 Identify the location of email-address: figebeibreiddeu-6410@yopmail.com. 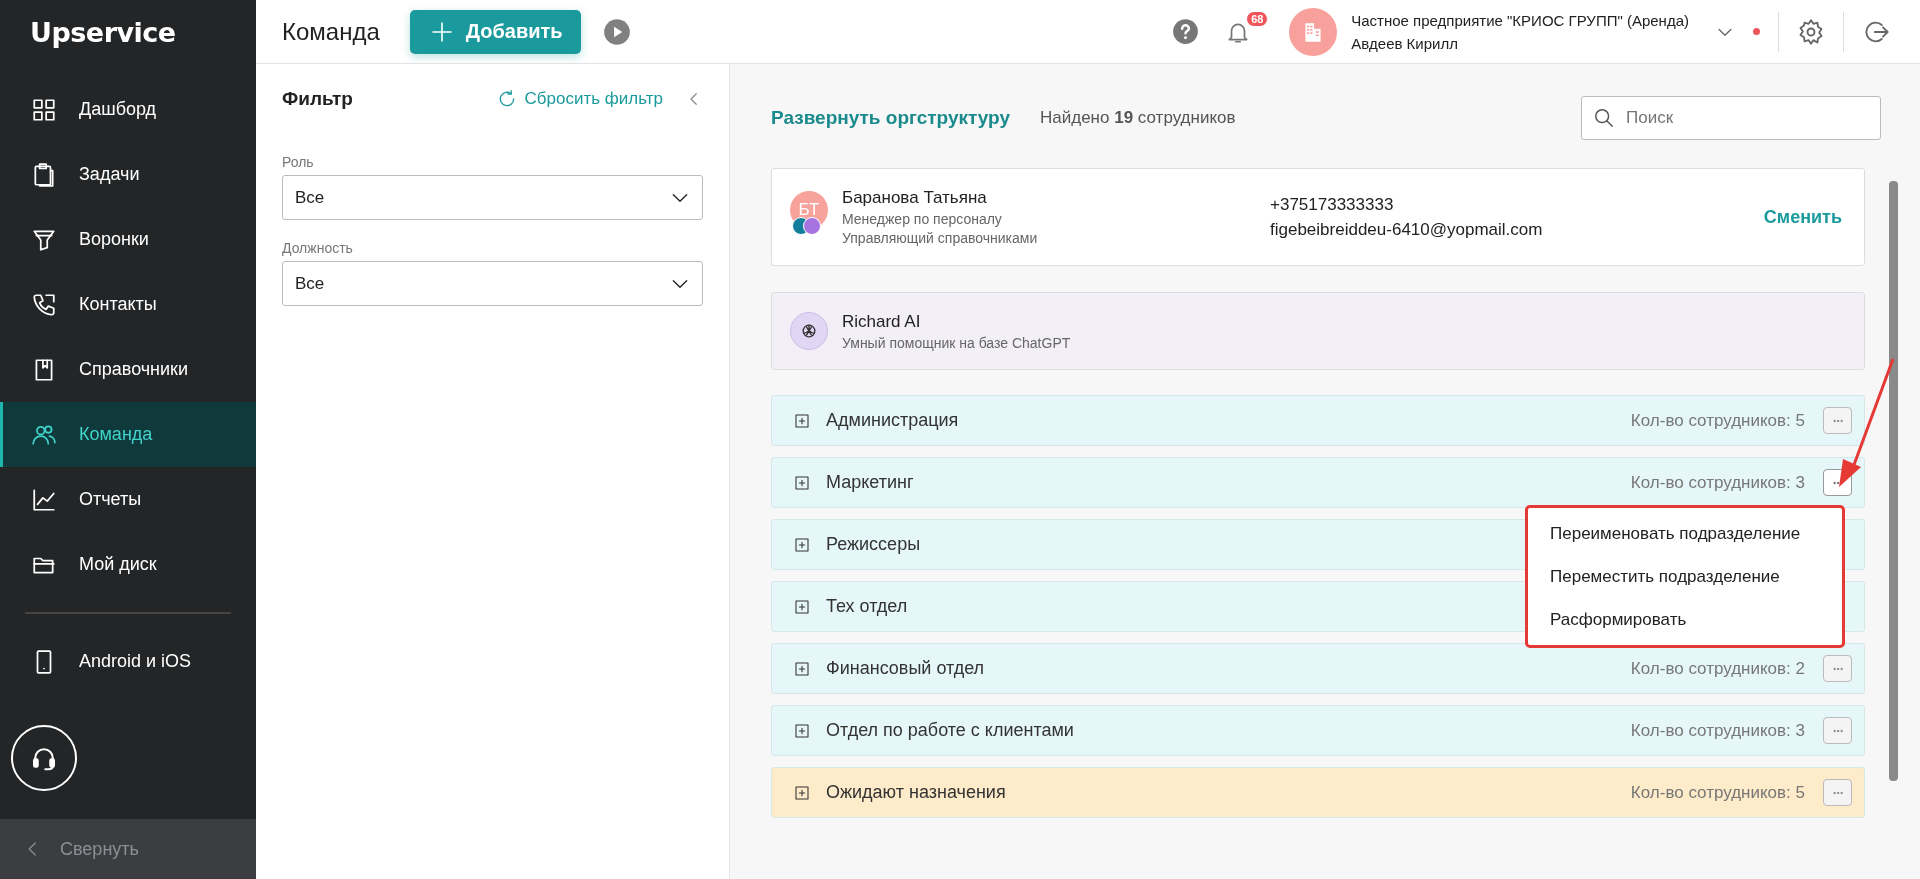
(1407, 229).